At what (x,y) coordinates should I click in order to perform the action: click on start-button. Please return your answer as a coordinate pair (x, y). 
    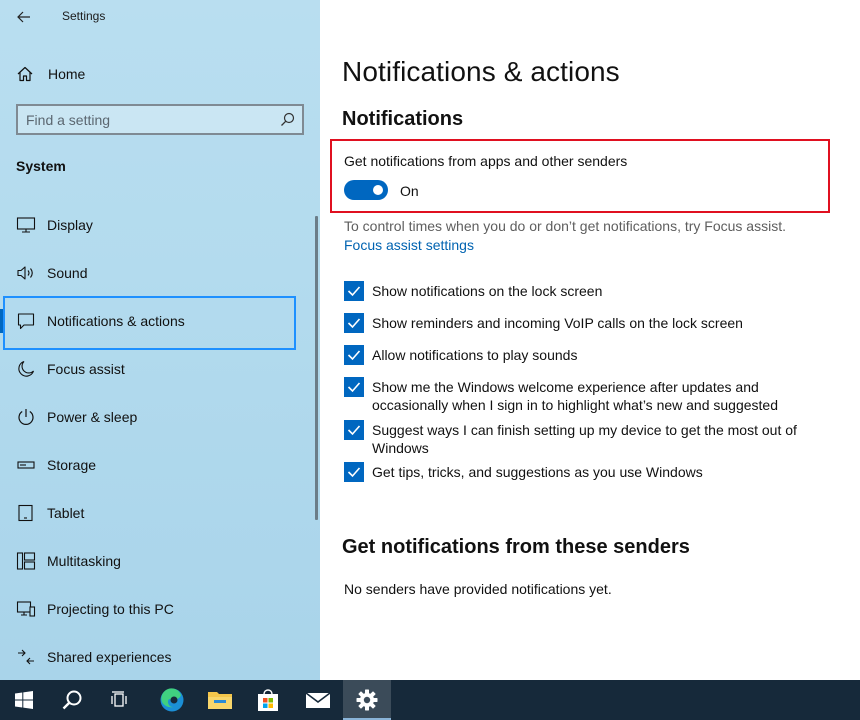
    Looking at the image, I should click on (24, 700).